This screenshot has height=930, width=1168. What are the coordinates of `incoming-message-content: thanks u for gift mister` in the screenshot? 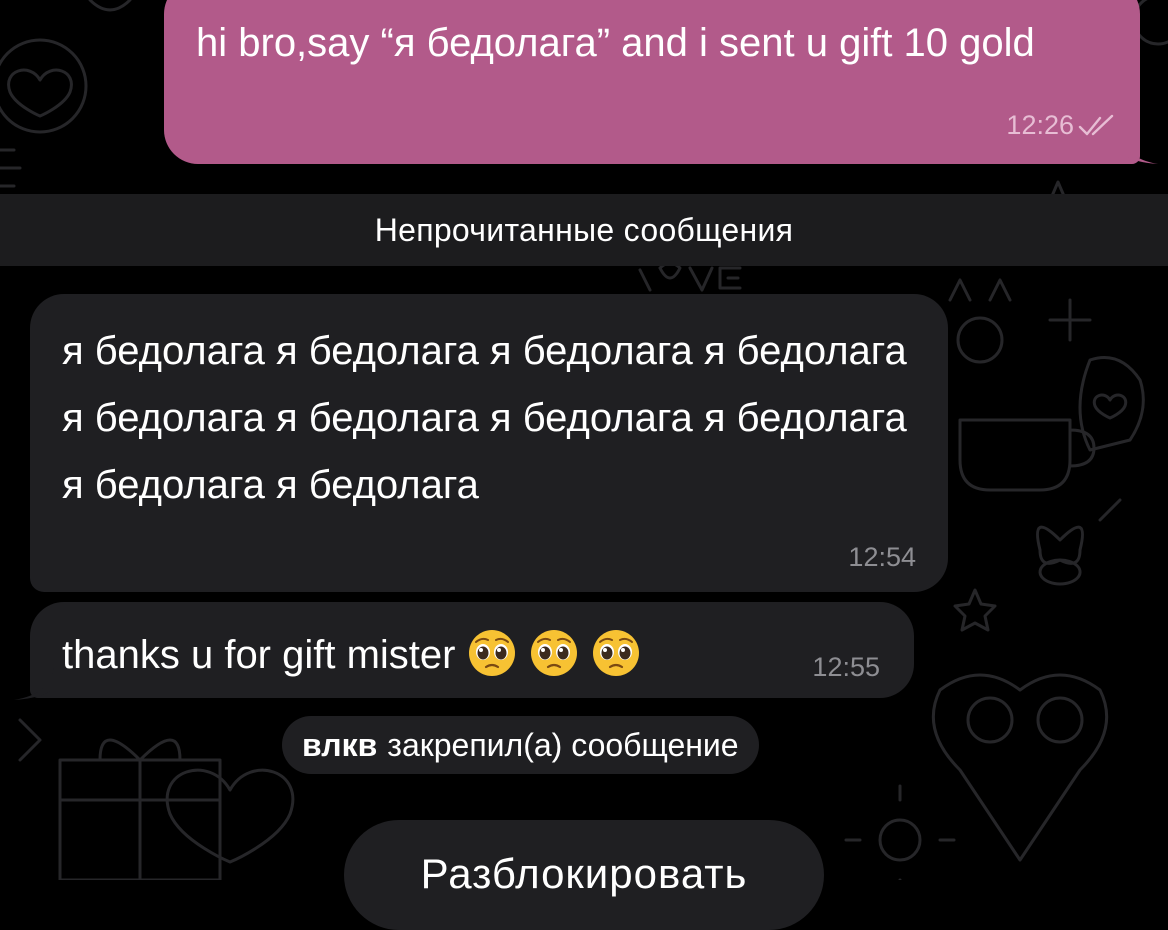 It's located at (351, 653).